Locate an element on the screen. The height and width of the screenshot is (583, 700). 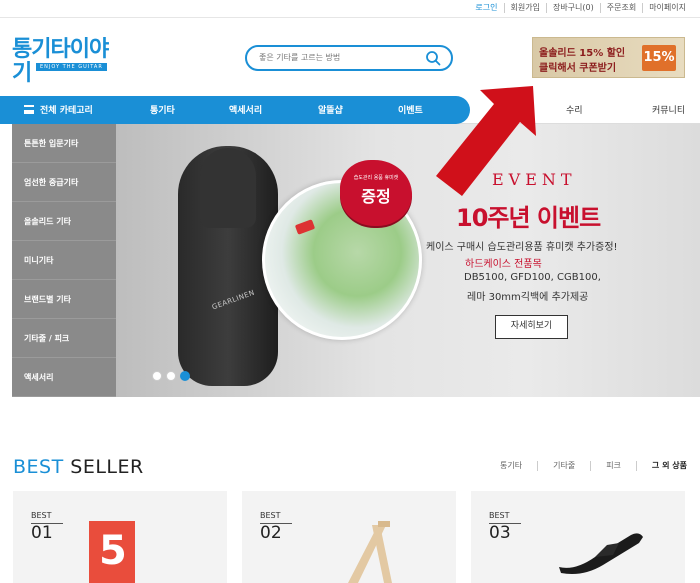
sidebar-item-intermediate: 엄선한 중급기타 is located at coordinates (64, 182).